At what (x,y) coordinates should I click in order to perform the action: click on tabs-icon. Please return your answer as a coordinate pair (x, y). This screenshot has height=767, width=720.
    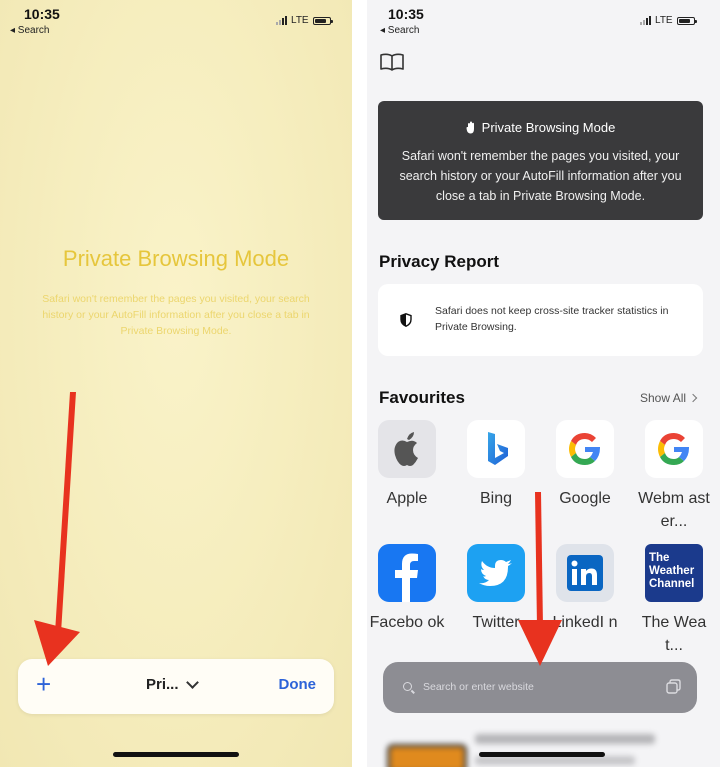
    Looking at the image, I should click on (673, 686).